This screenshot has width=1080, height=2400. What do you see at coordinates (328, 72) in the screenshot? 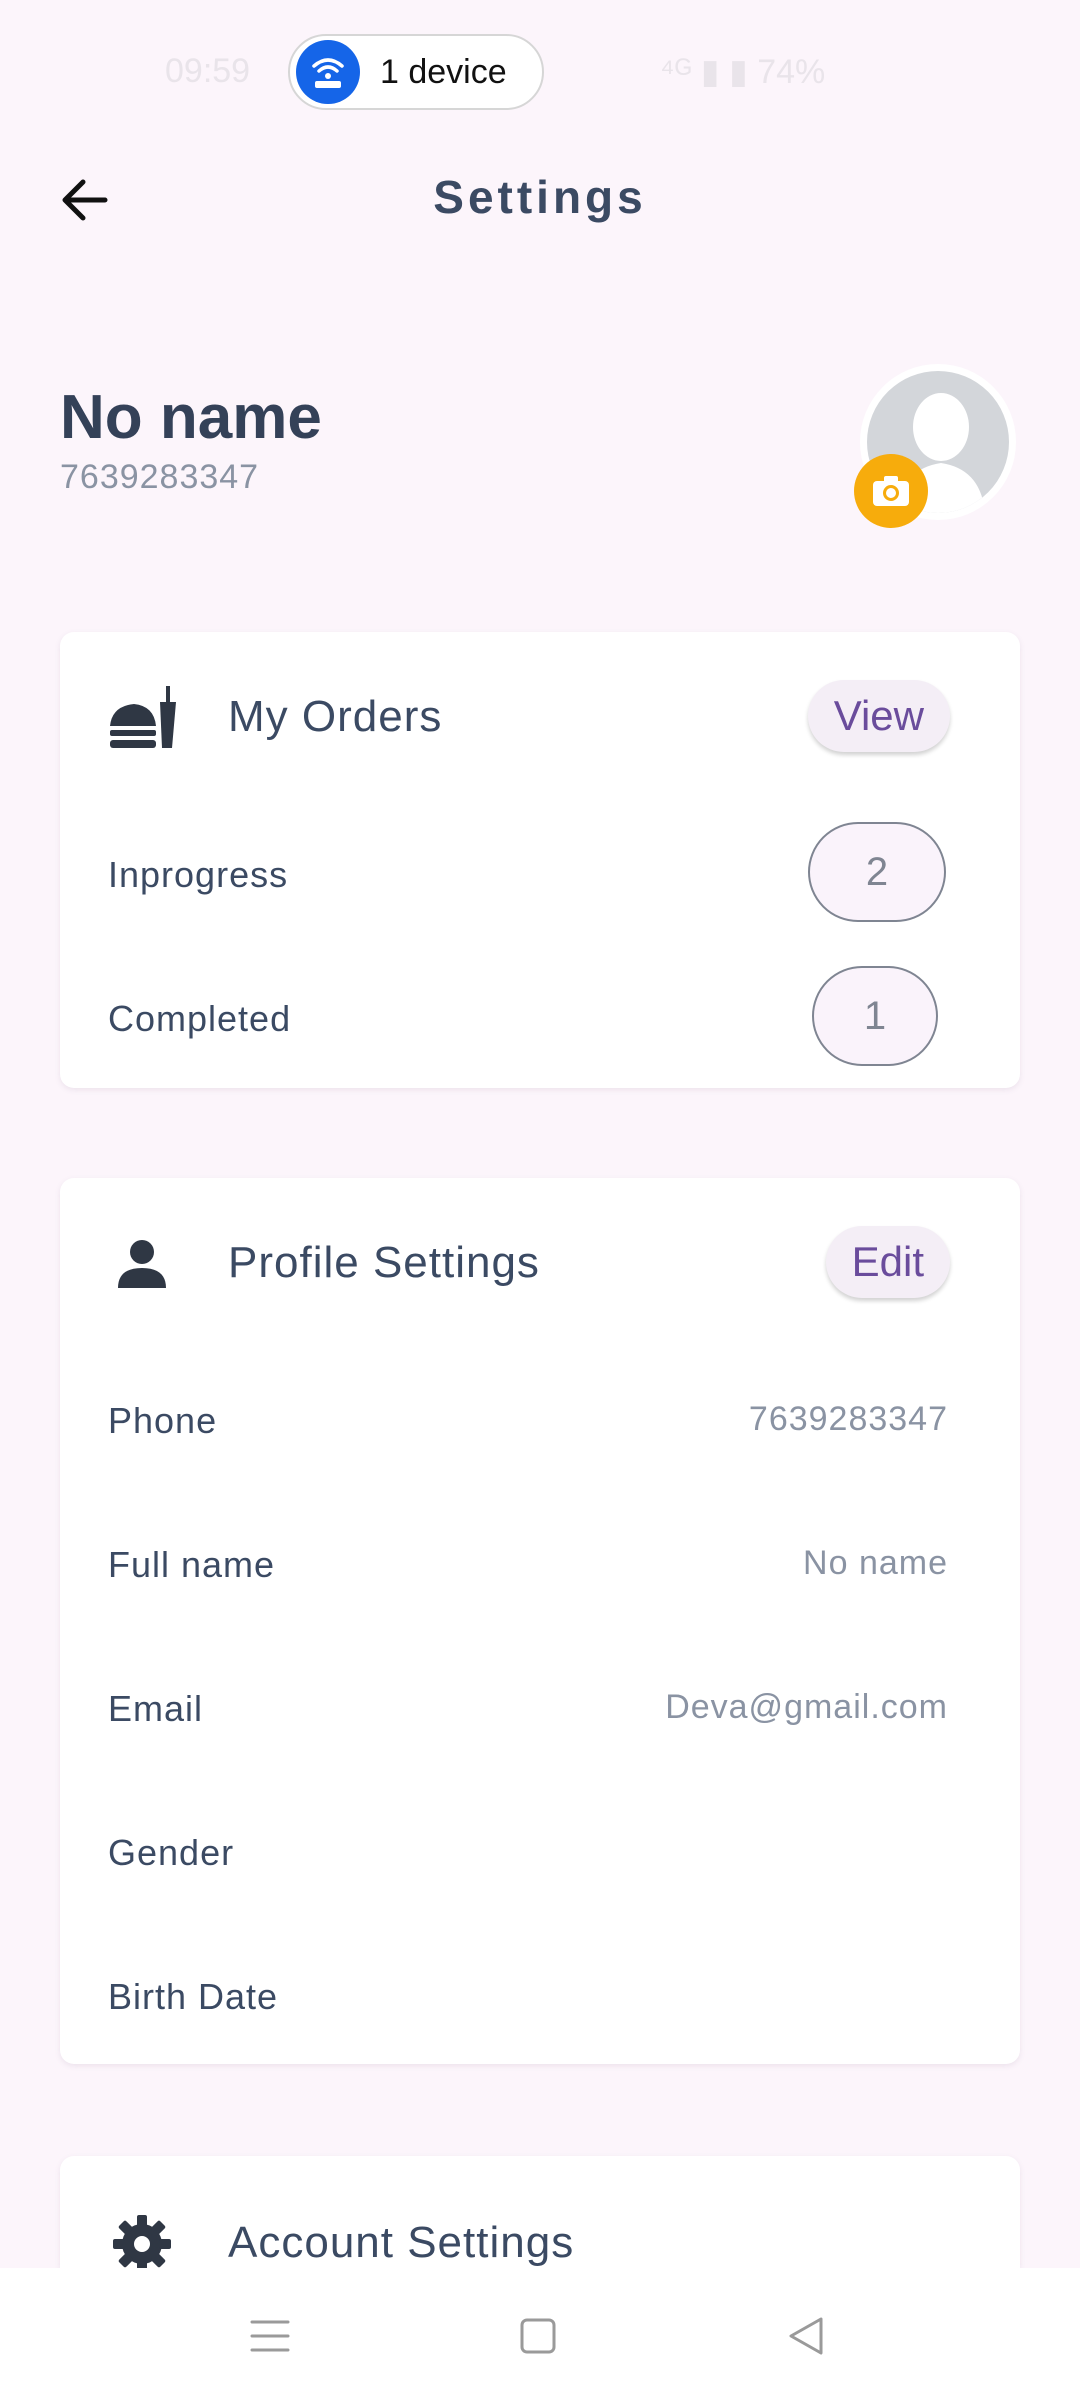
I see `wifi-router-icon` at bounding box center [328, 72].